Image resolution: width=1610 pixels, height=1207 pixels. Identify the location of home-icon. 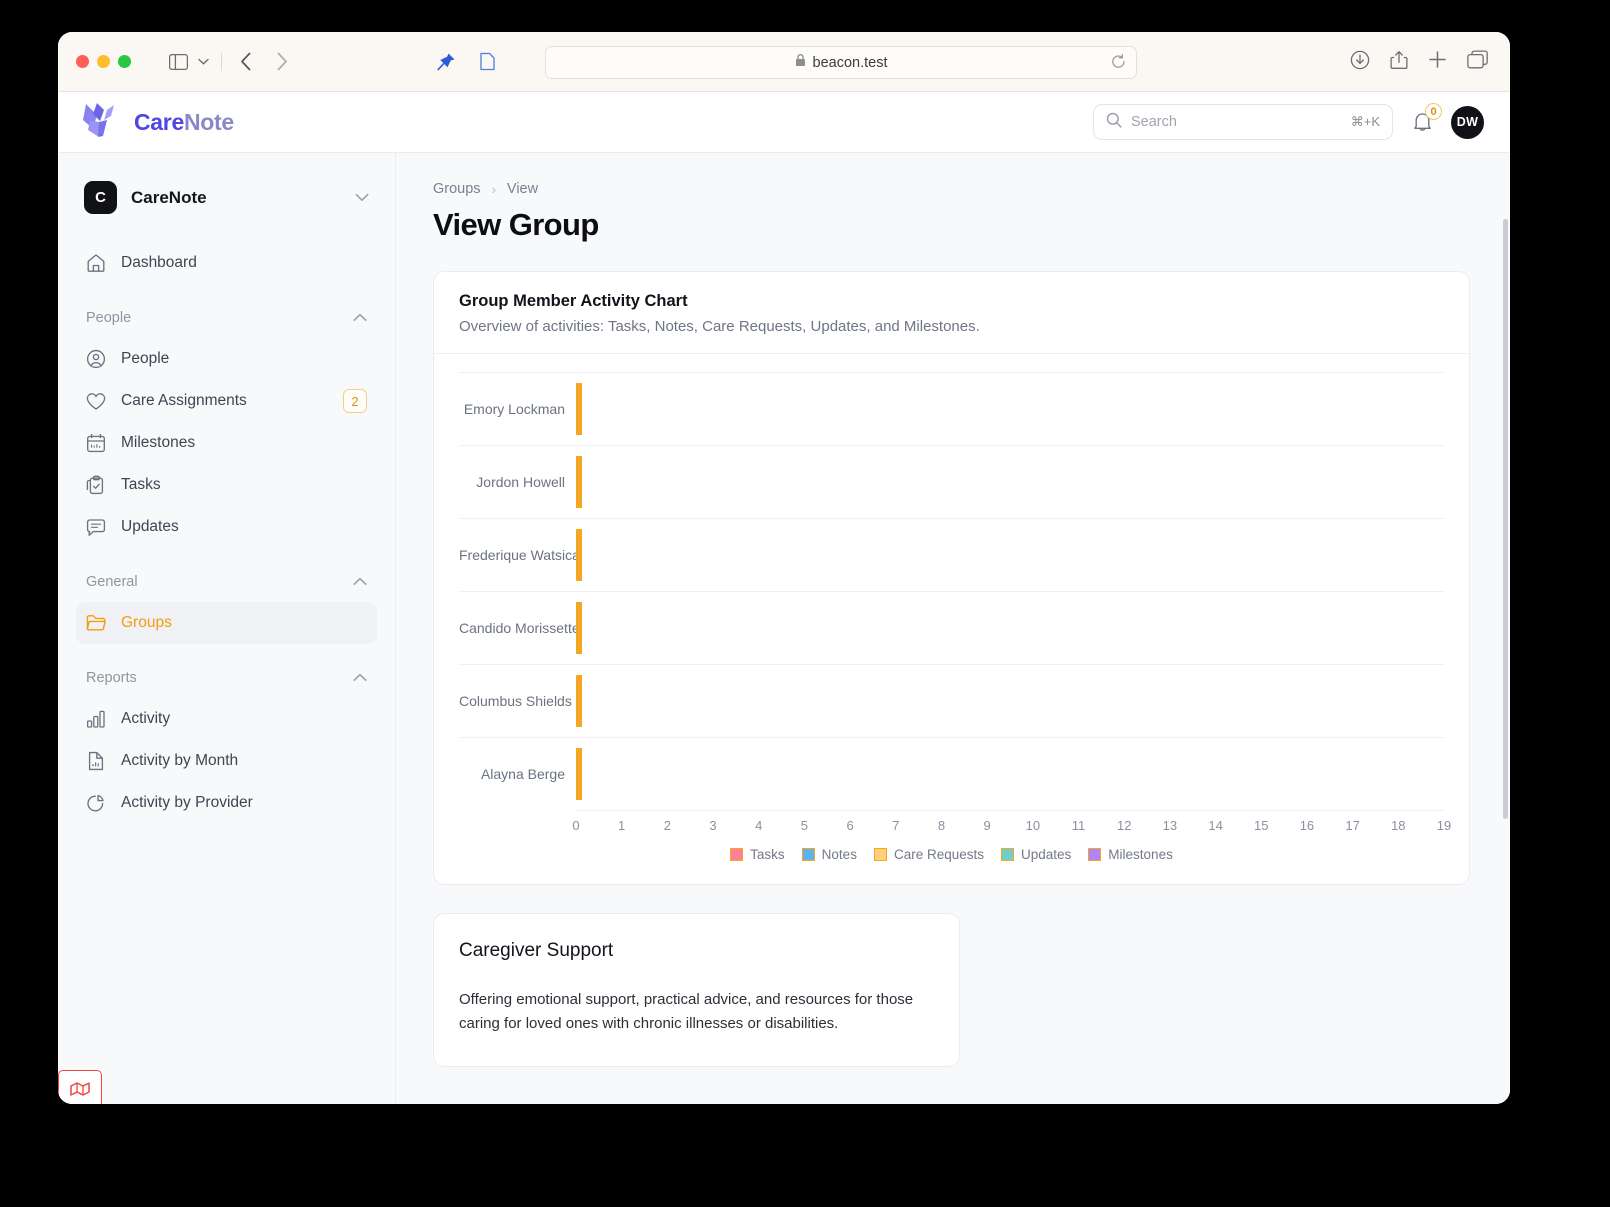
(96, 263).